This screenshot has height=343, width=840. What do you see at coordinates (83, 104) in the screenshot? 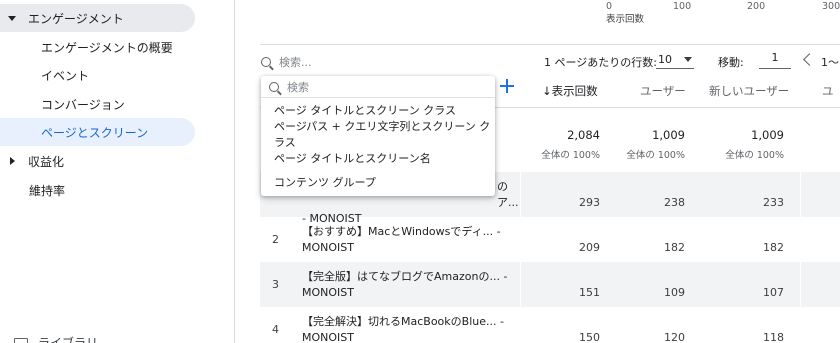
I see `nav-label: コンバージョン` at bounding box center [83, 104].